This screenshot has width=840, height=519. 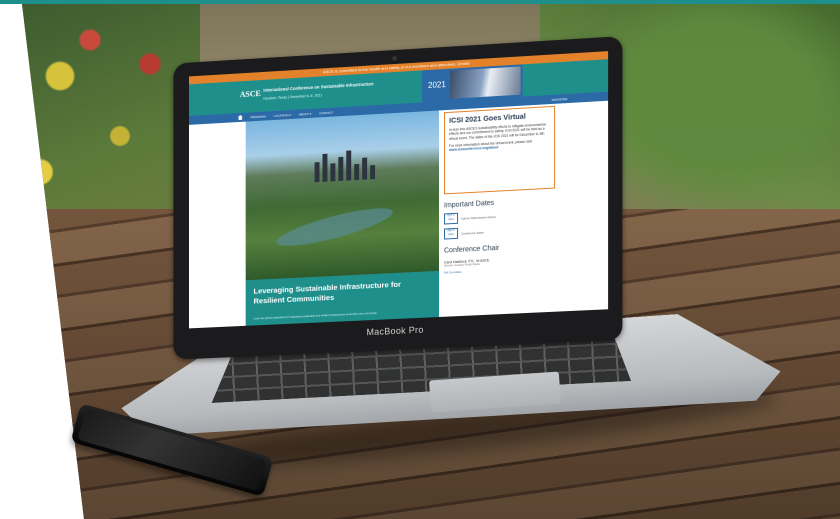 What do you see at coordinates (342, 195) in the screenshot?
I see `hero-image` at bounding box center [342, 195].